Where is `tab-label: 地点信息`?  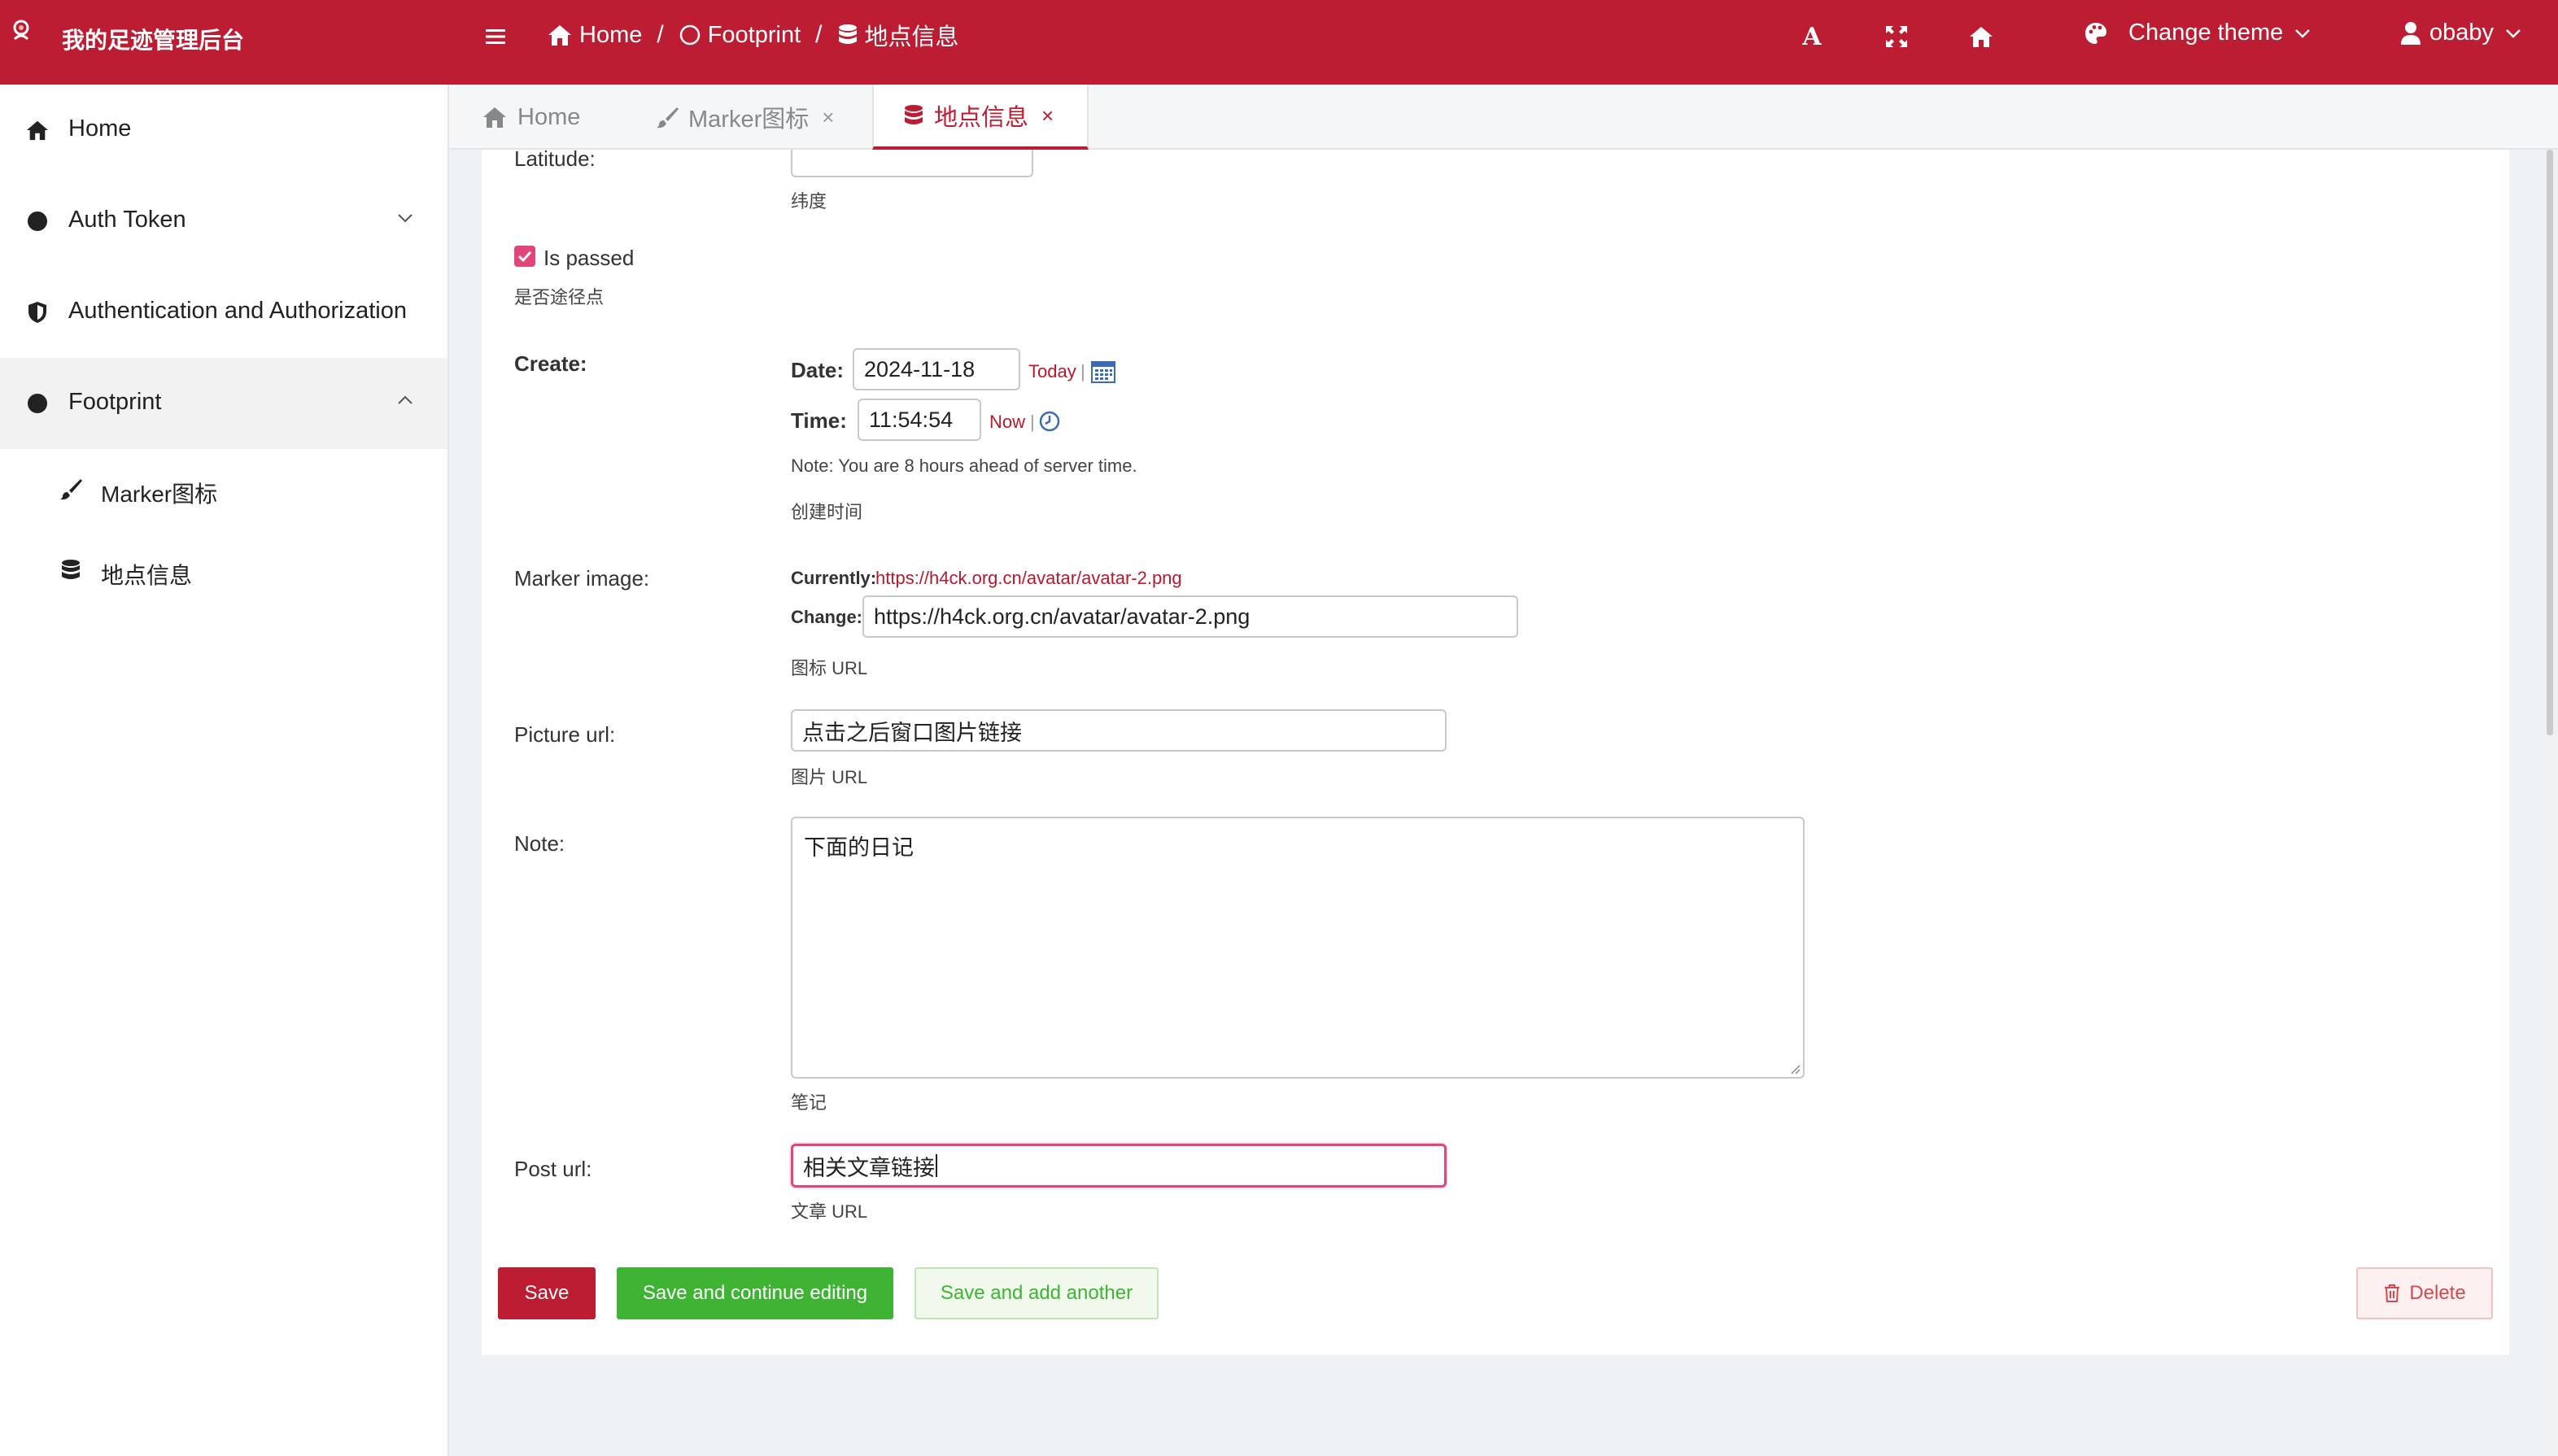
tab-label: 地点信息 is located at coordinates (981, 118).